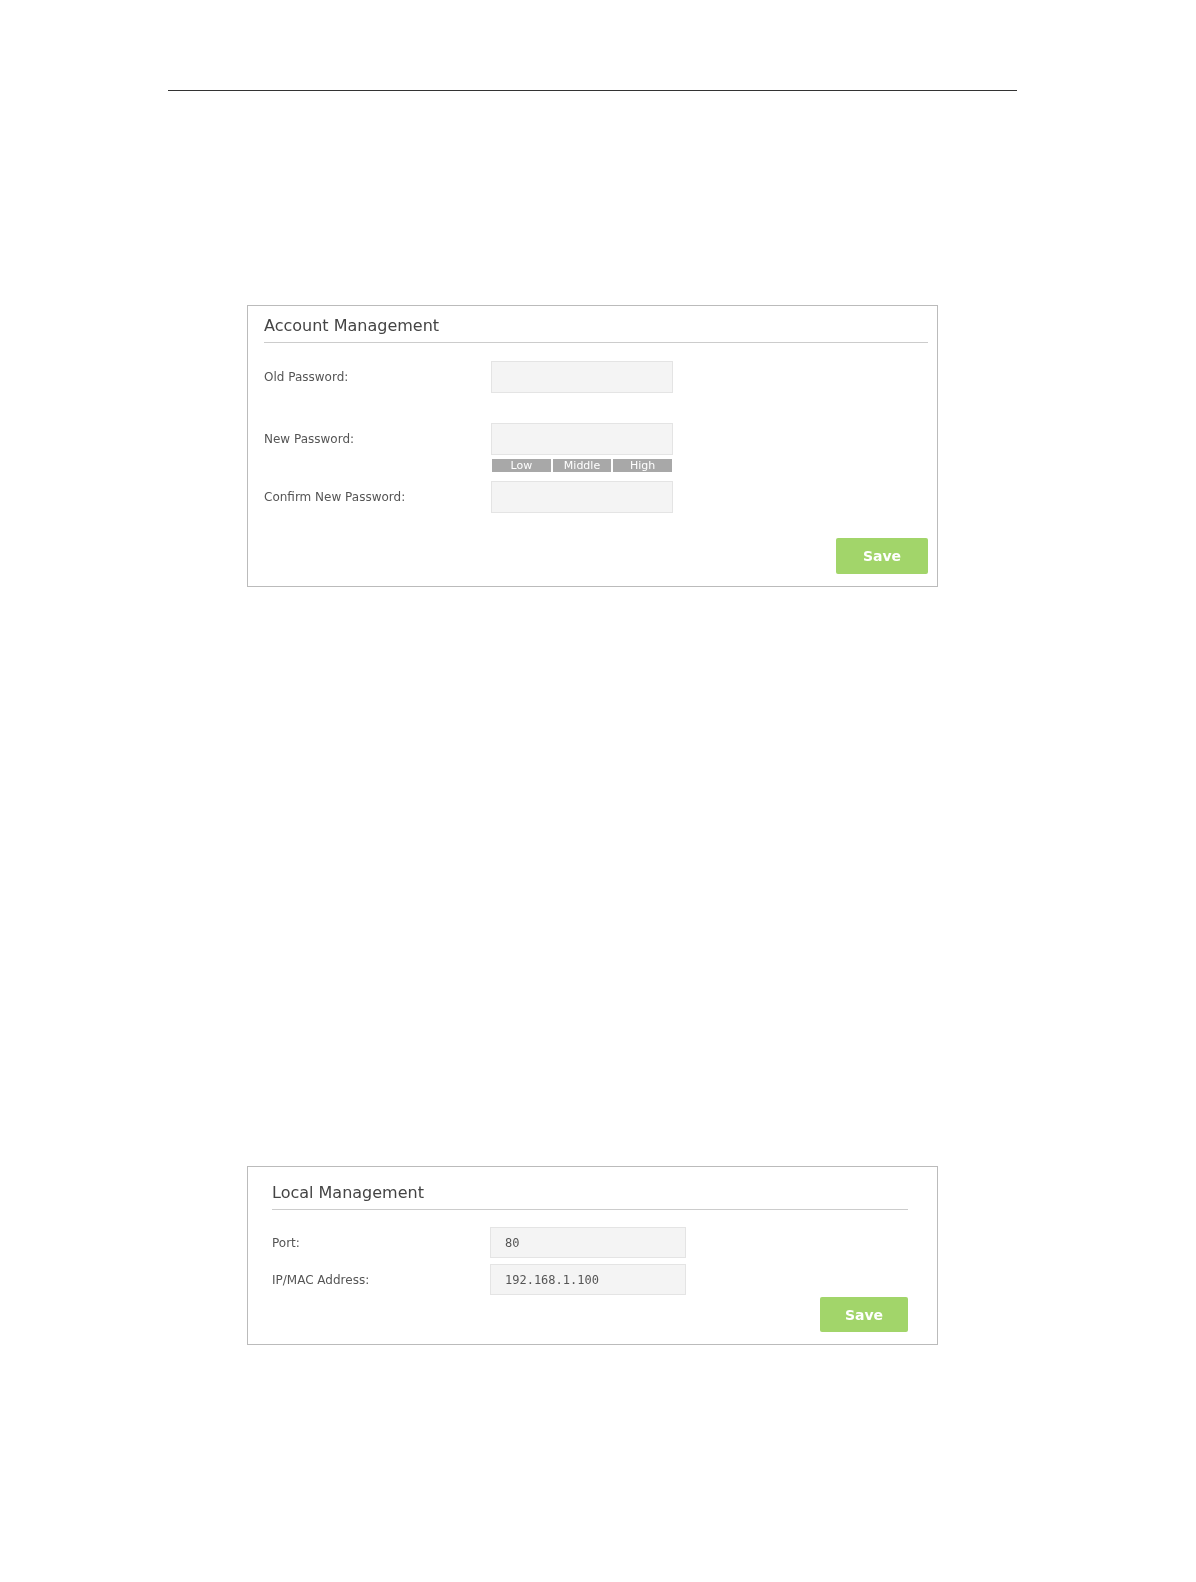 This screenshot has width=1196, height=1582. Describe the element at coordinates (307, 377) in the screenshot. I see `field-label: Old Password:` at that location.